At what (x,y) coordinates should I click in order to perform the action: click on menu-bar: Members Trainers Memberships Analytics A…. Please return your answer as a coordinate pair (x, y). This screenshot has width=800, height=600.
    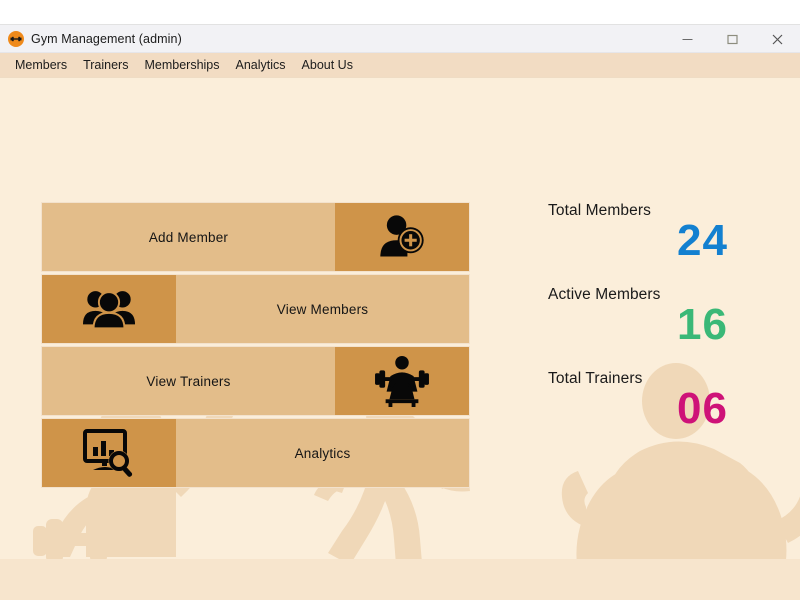
    Looking at the image, I should click on (400, 65).